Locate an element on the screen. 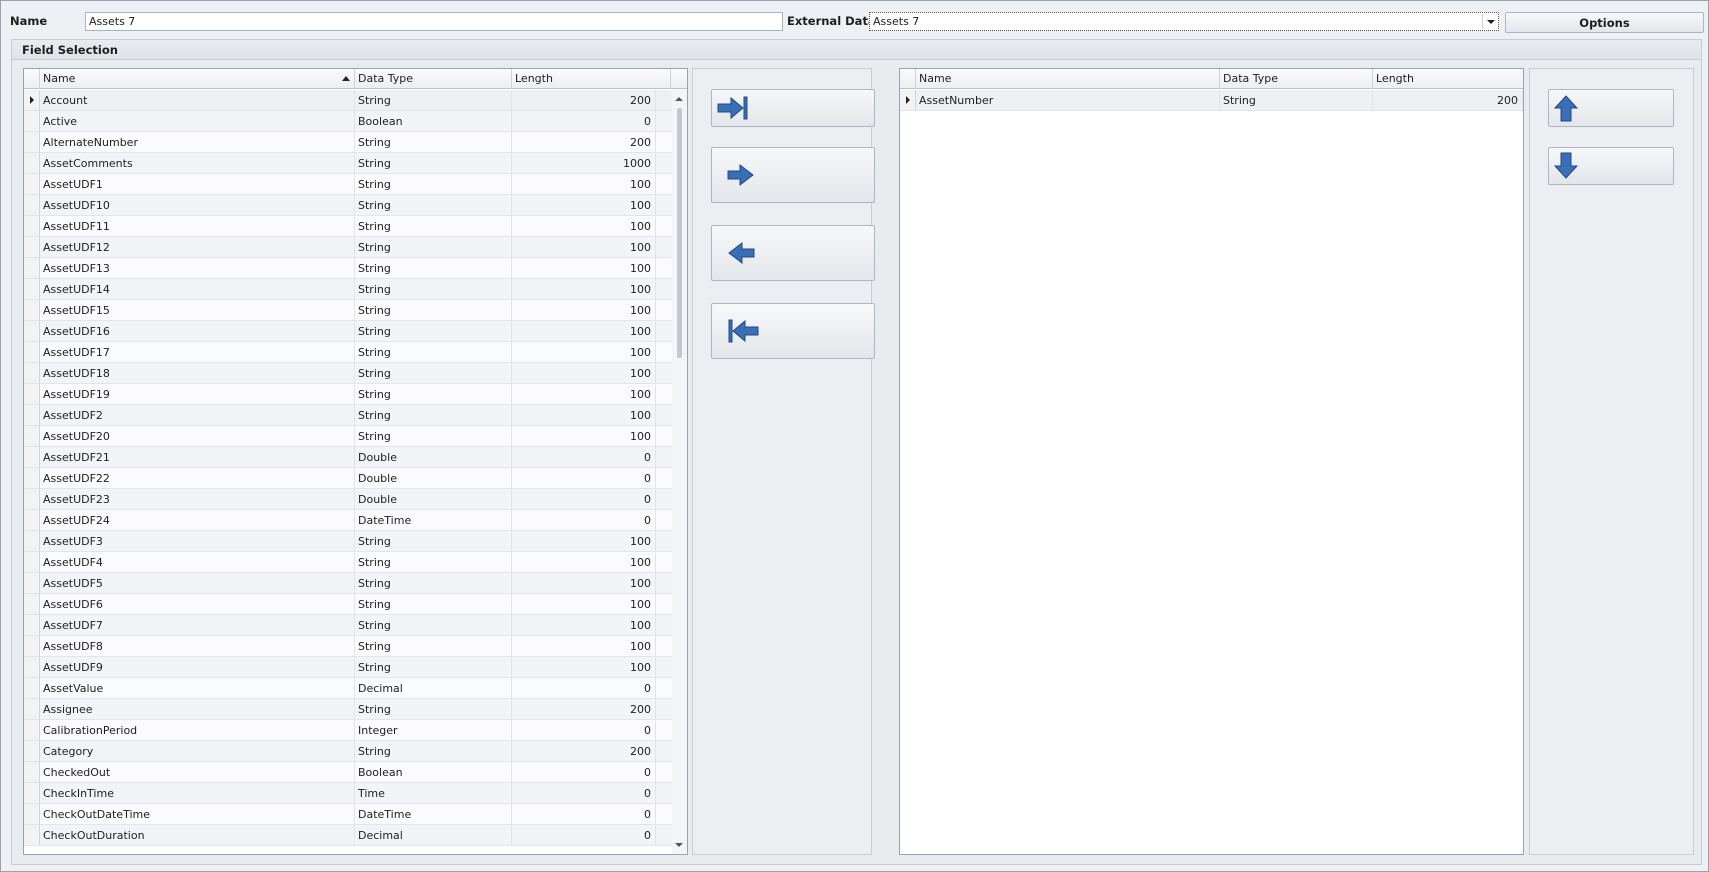 The image size is (1709, 872). move-up-button is located at coordinates (1611, 108).